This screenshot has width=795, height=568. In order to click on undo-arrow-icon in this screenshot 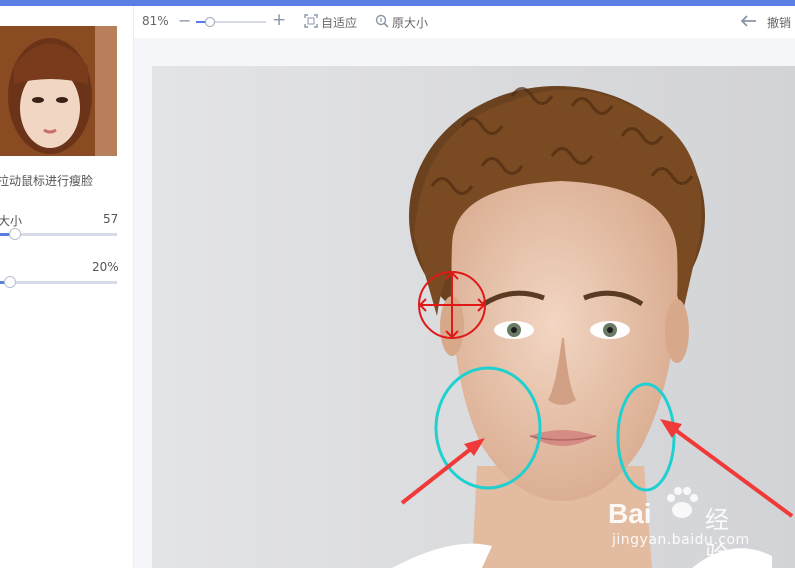, I will do `click(748, 21)`.